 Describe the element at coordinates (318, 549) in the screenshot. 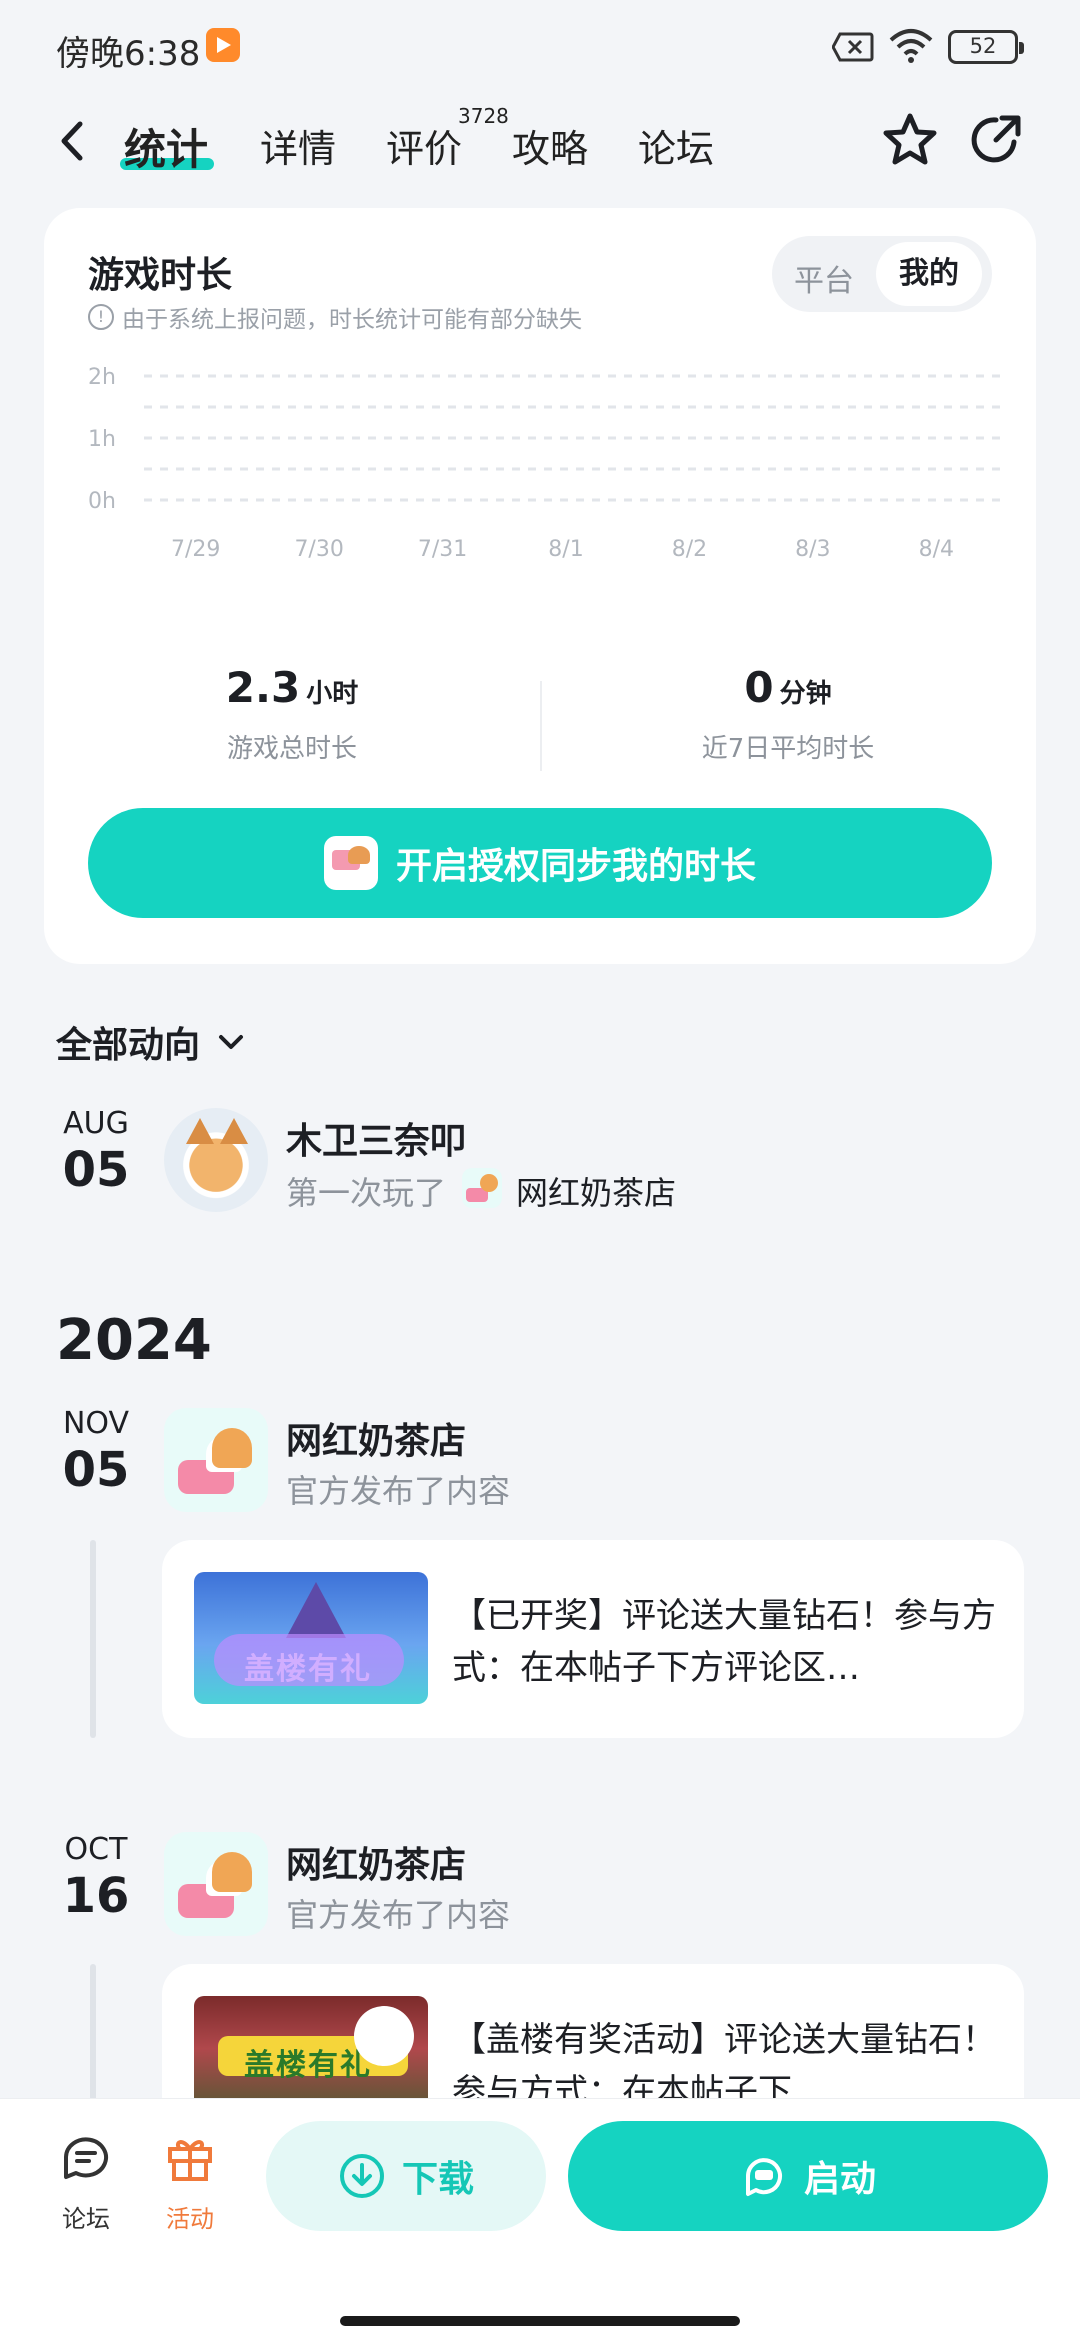

I see `chart-x-tick-label: 7/30` at that location.